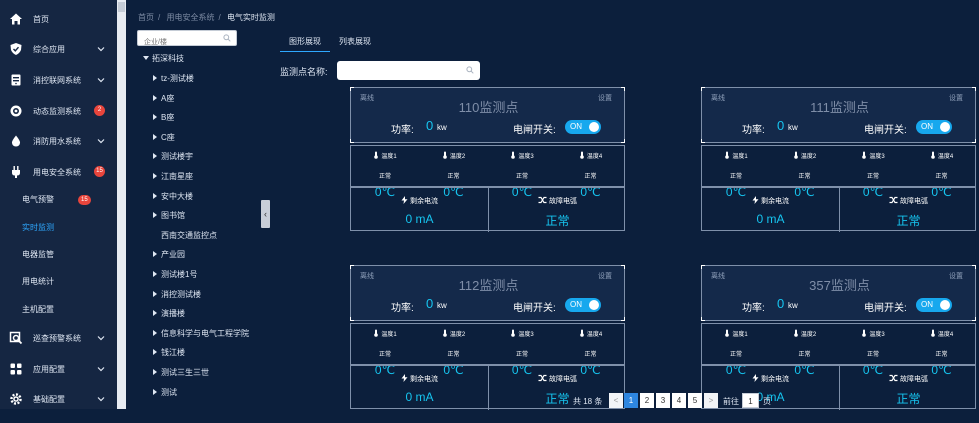 The height and width of the screenshot is (423, 979). I want to click on nav-item-fire-net: 消控联网系统, so click(58, 80).